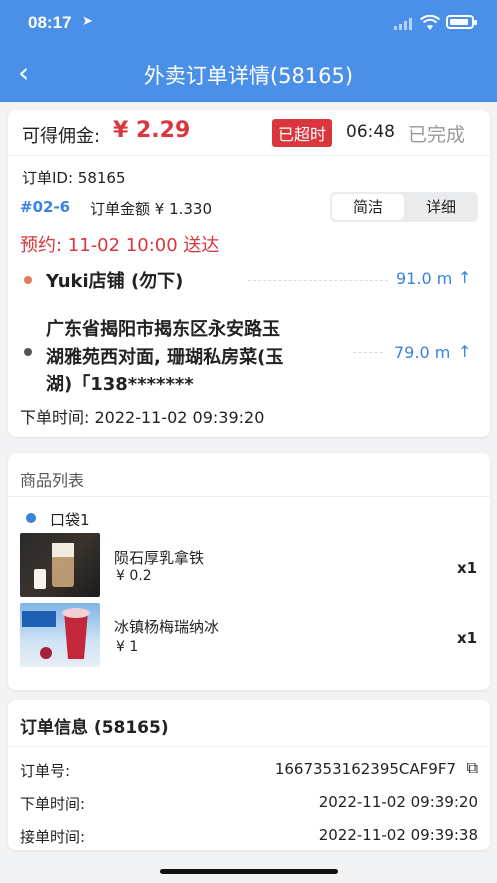  I want to click on signal-icon, so click(403, 24).